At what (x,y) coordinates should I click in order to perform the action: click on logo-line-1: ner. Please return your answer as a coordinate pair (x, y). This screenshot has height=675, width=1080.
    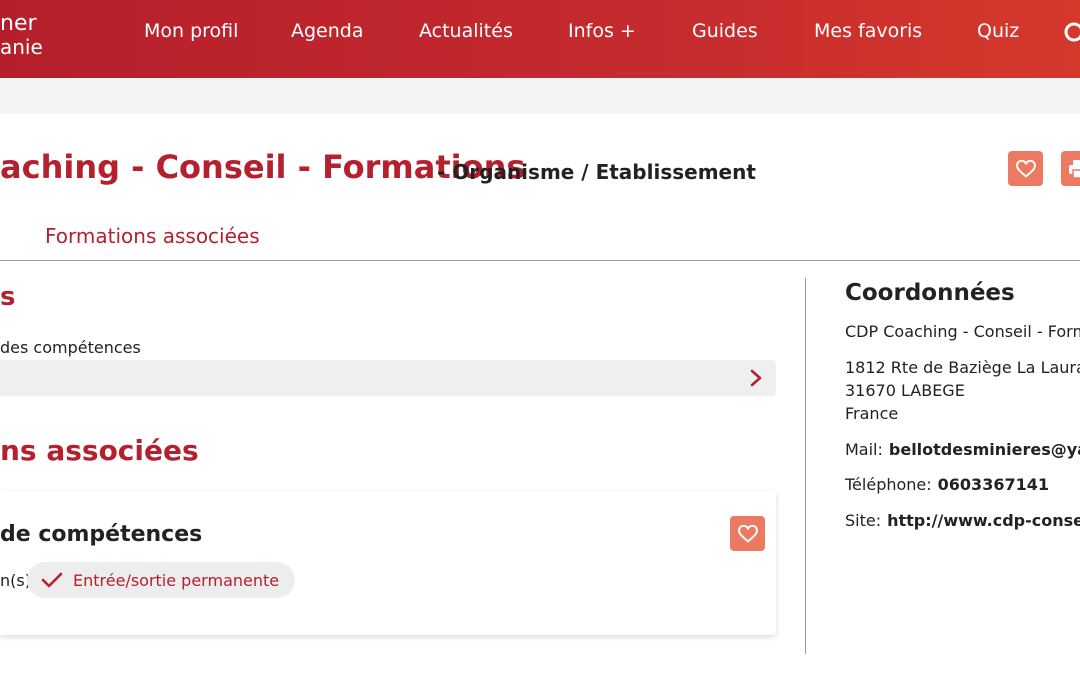
    Looking at the image, I should click on (18, 23).